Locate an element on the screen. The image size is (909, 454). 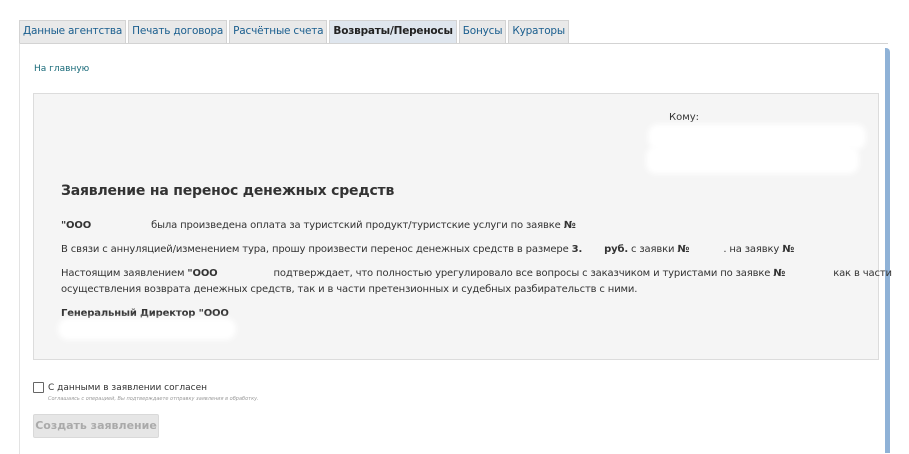
tab-bank-accounts: Расчётные счета is located at coordinates (278, 31).